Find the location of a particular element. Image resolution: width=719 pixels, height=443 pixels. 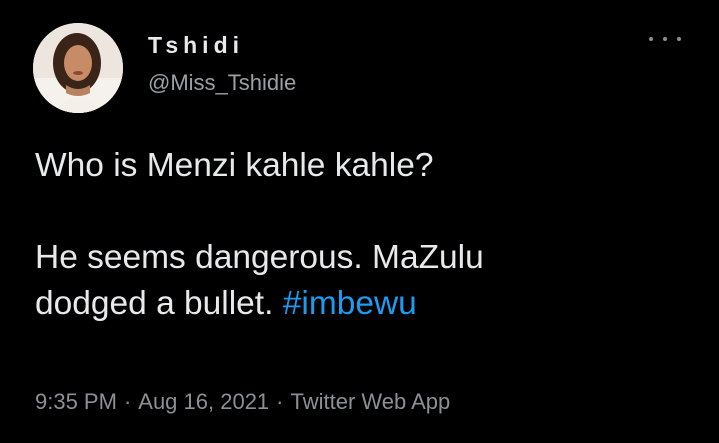

tweet-header: Tshidi @Miss_Tshidie is located at coordinates (164, 68).